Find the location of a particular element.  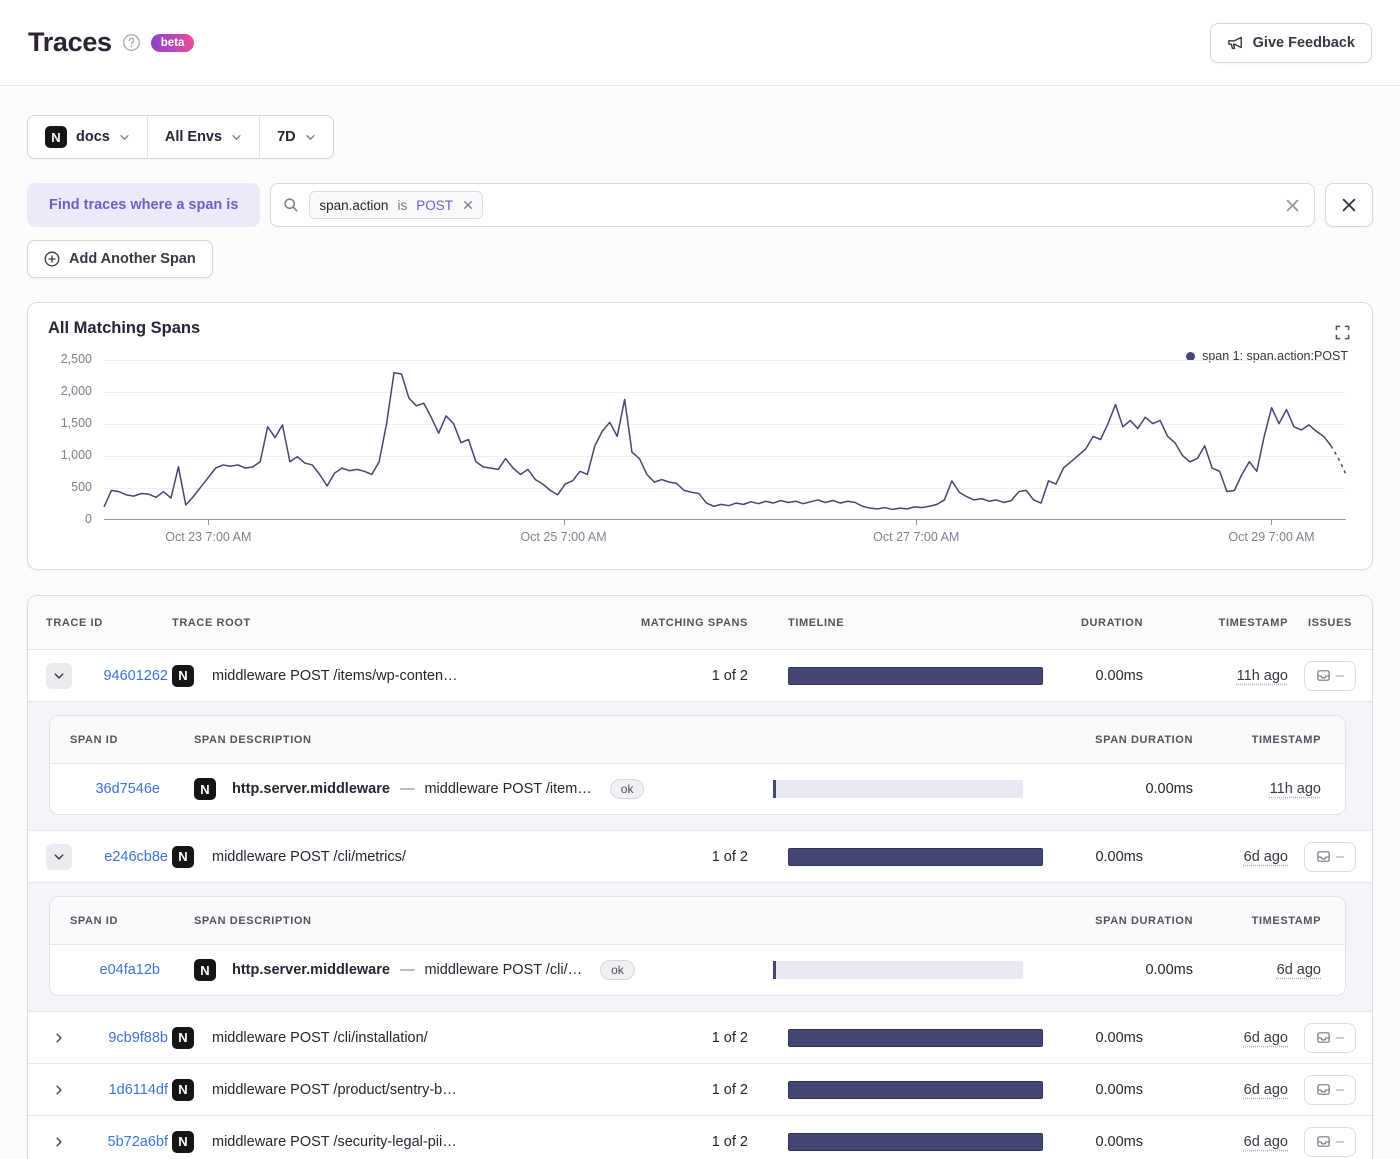

span-operation-label: http.server.middleware is located at coordinates (311, 789).